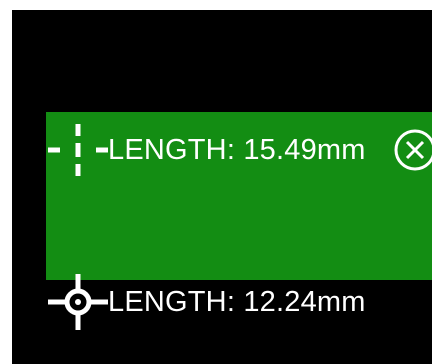 The width and height of the screenshot is (432, 364). What do you see at coordinates (412, 150) in the screenshot?
I see `close-circle-icon` at bounding box center [412, 150].